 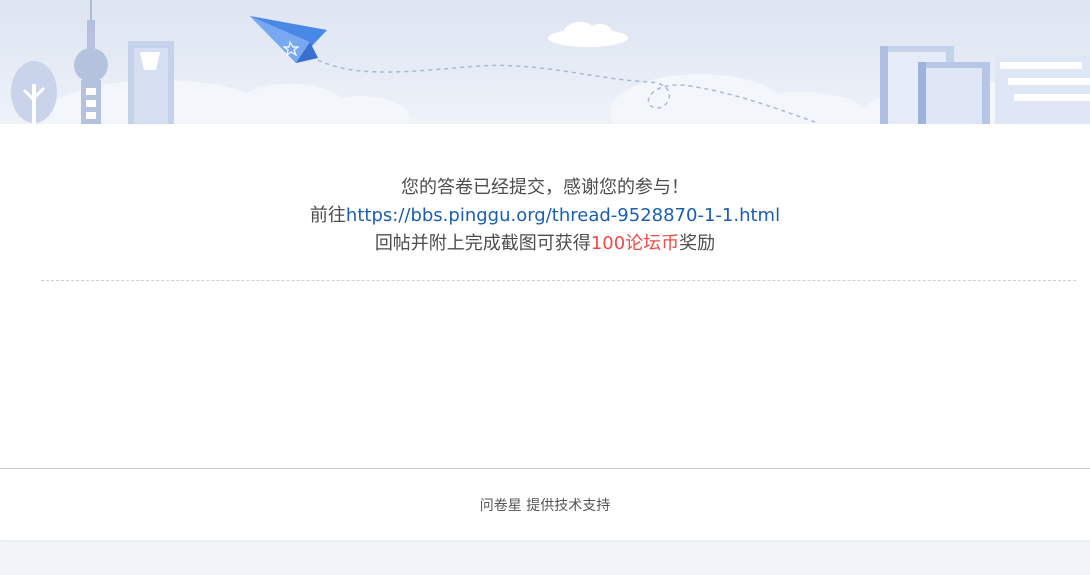 What do you see at coordinates (985, 85) in the screenshot?
I see `books-icon` at bounding box center [985, 85].